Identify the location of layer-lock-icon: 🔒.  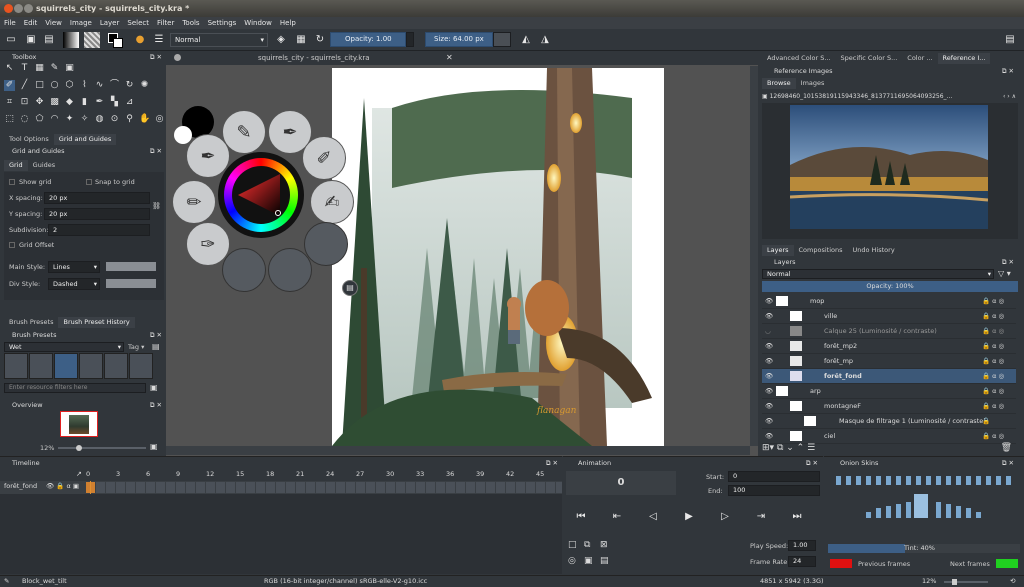
(986, 421).